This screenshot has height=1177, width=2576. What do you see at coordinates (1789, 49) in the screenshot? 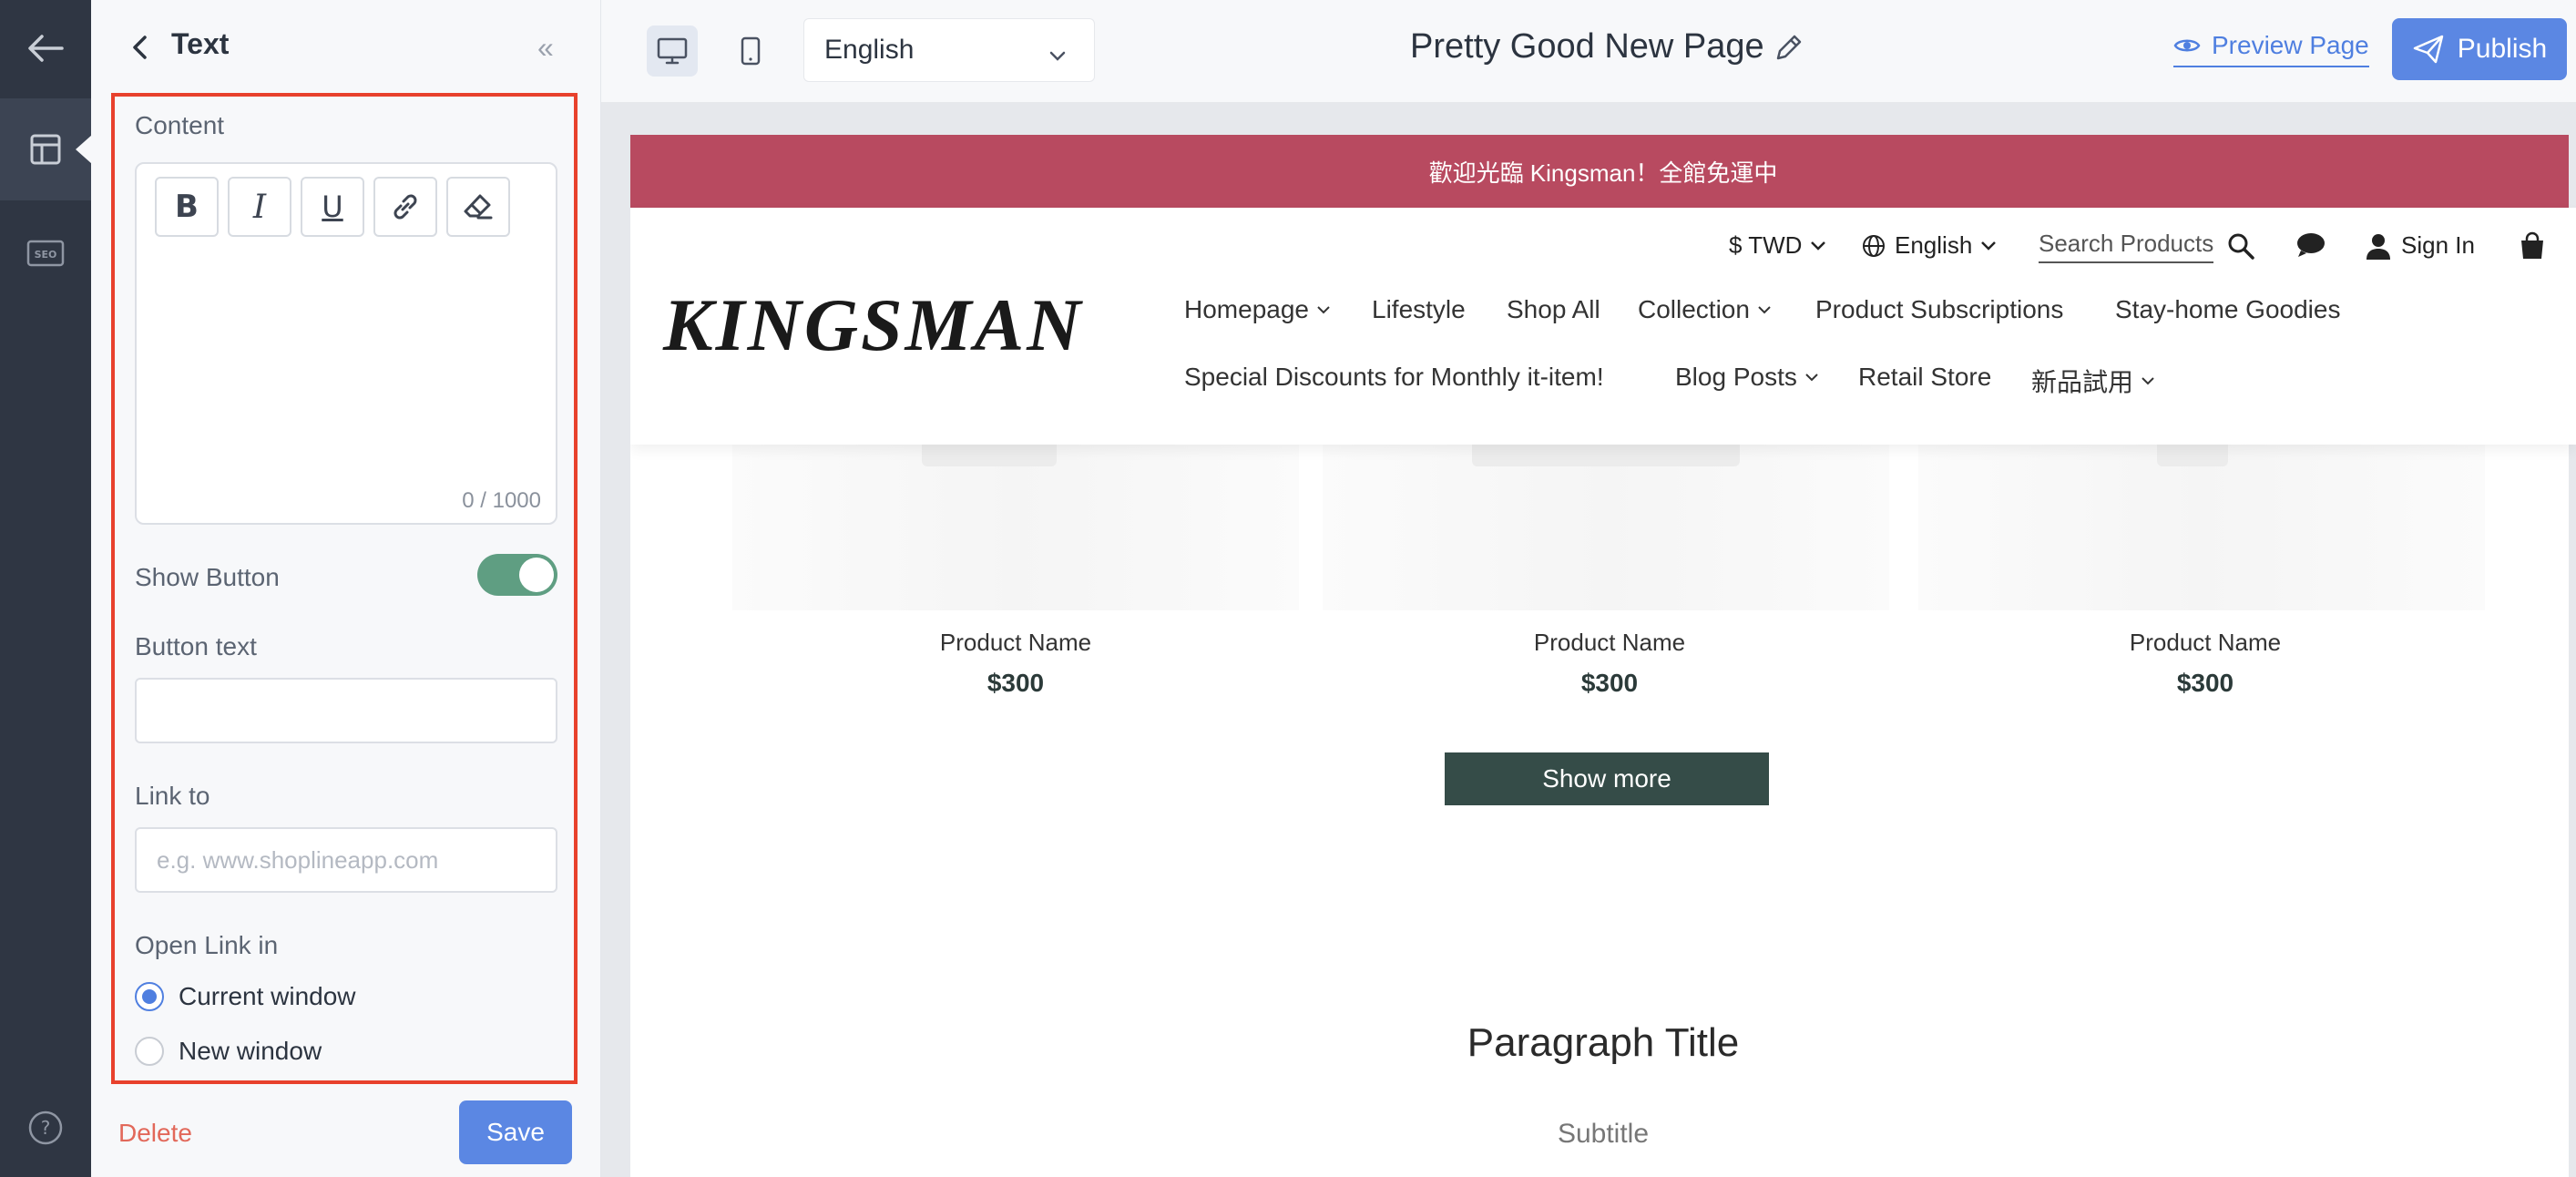
I see `pencil-icon` at bounding box center [1789, 49].